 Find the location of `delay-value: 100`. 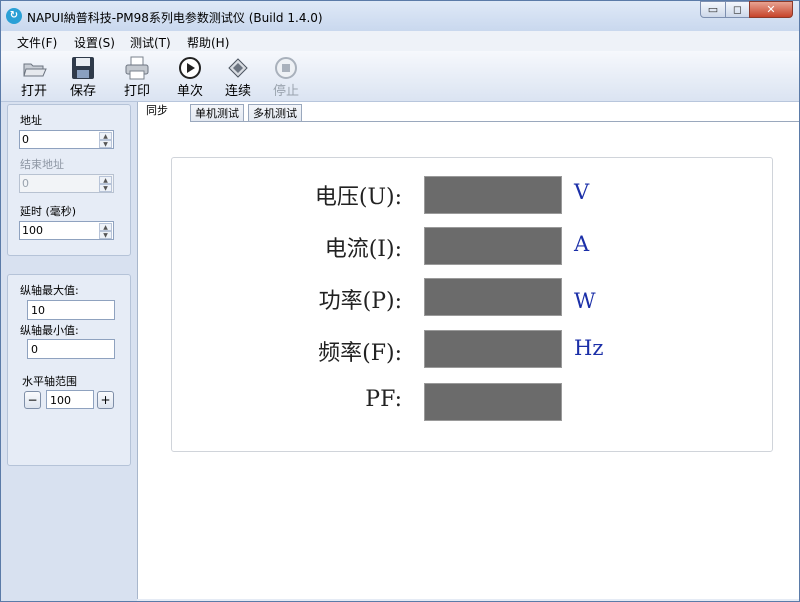

delay-value: 100 is located at coordinates (32, 230).